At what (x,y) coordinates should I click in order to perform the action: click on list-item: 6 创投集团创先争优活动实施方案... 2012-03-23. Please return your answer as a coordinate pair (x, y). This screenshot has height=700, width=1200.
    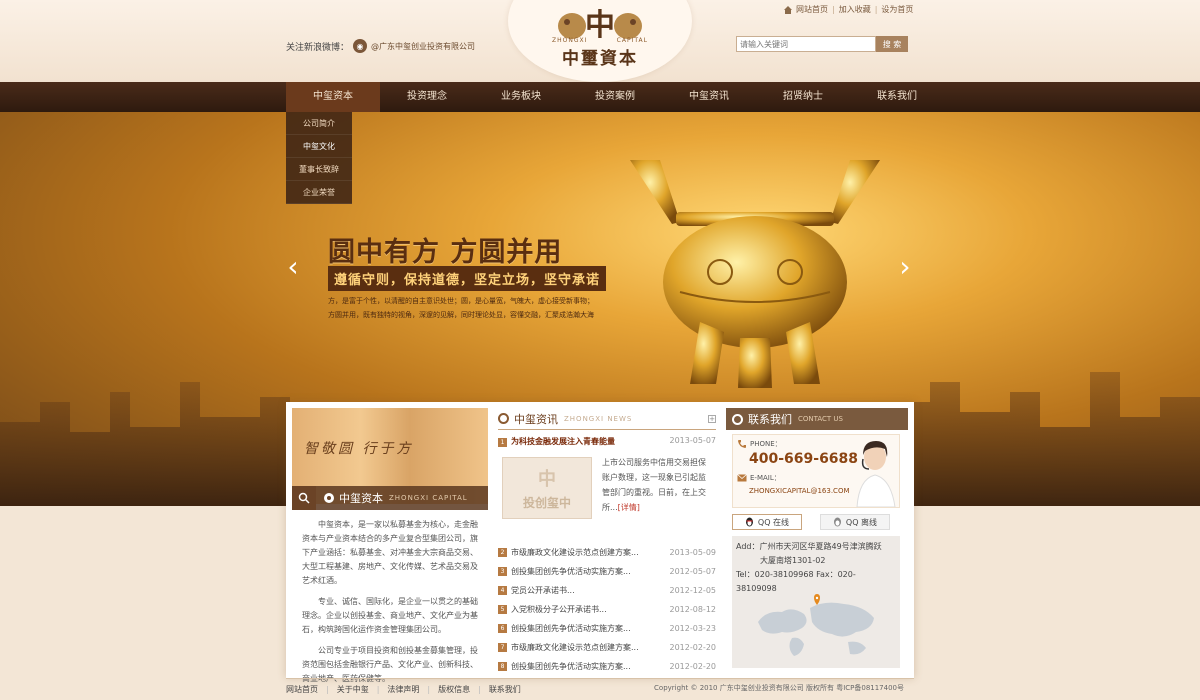
    Looking at the image, I should click on (607, 628).